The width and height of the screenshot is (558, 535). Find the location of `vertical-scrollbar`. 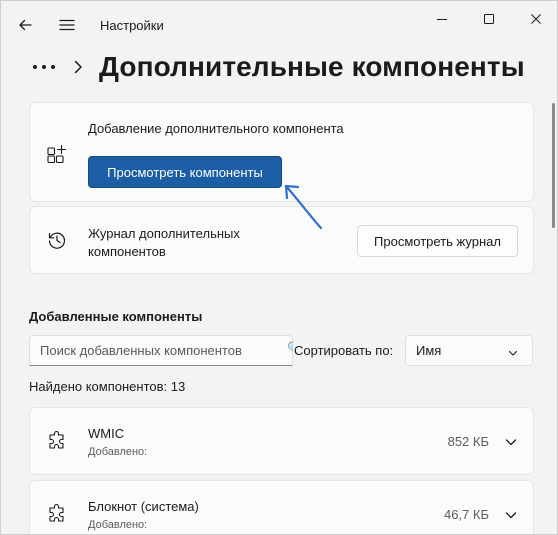

vertical-scrollbar is located at coordinates (553, 165).